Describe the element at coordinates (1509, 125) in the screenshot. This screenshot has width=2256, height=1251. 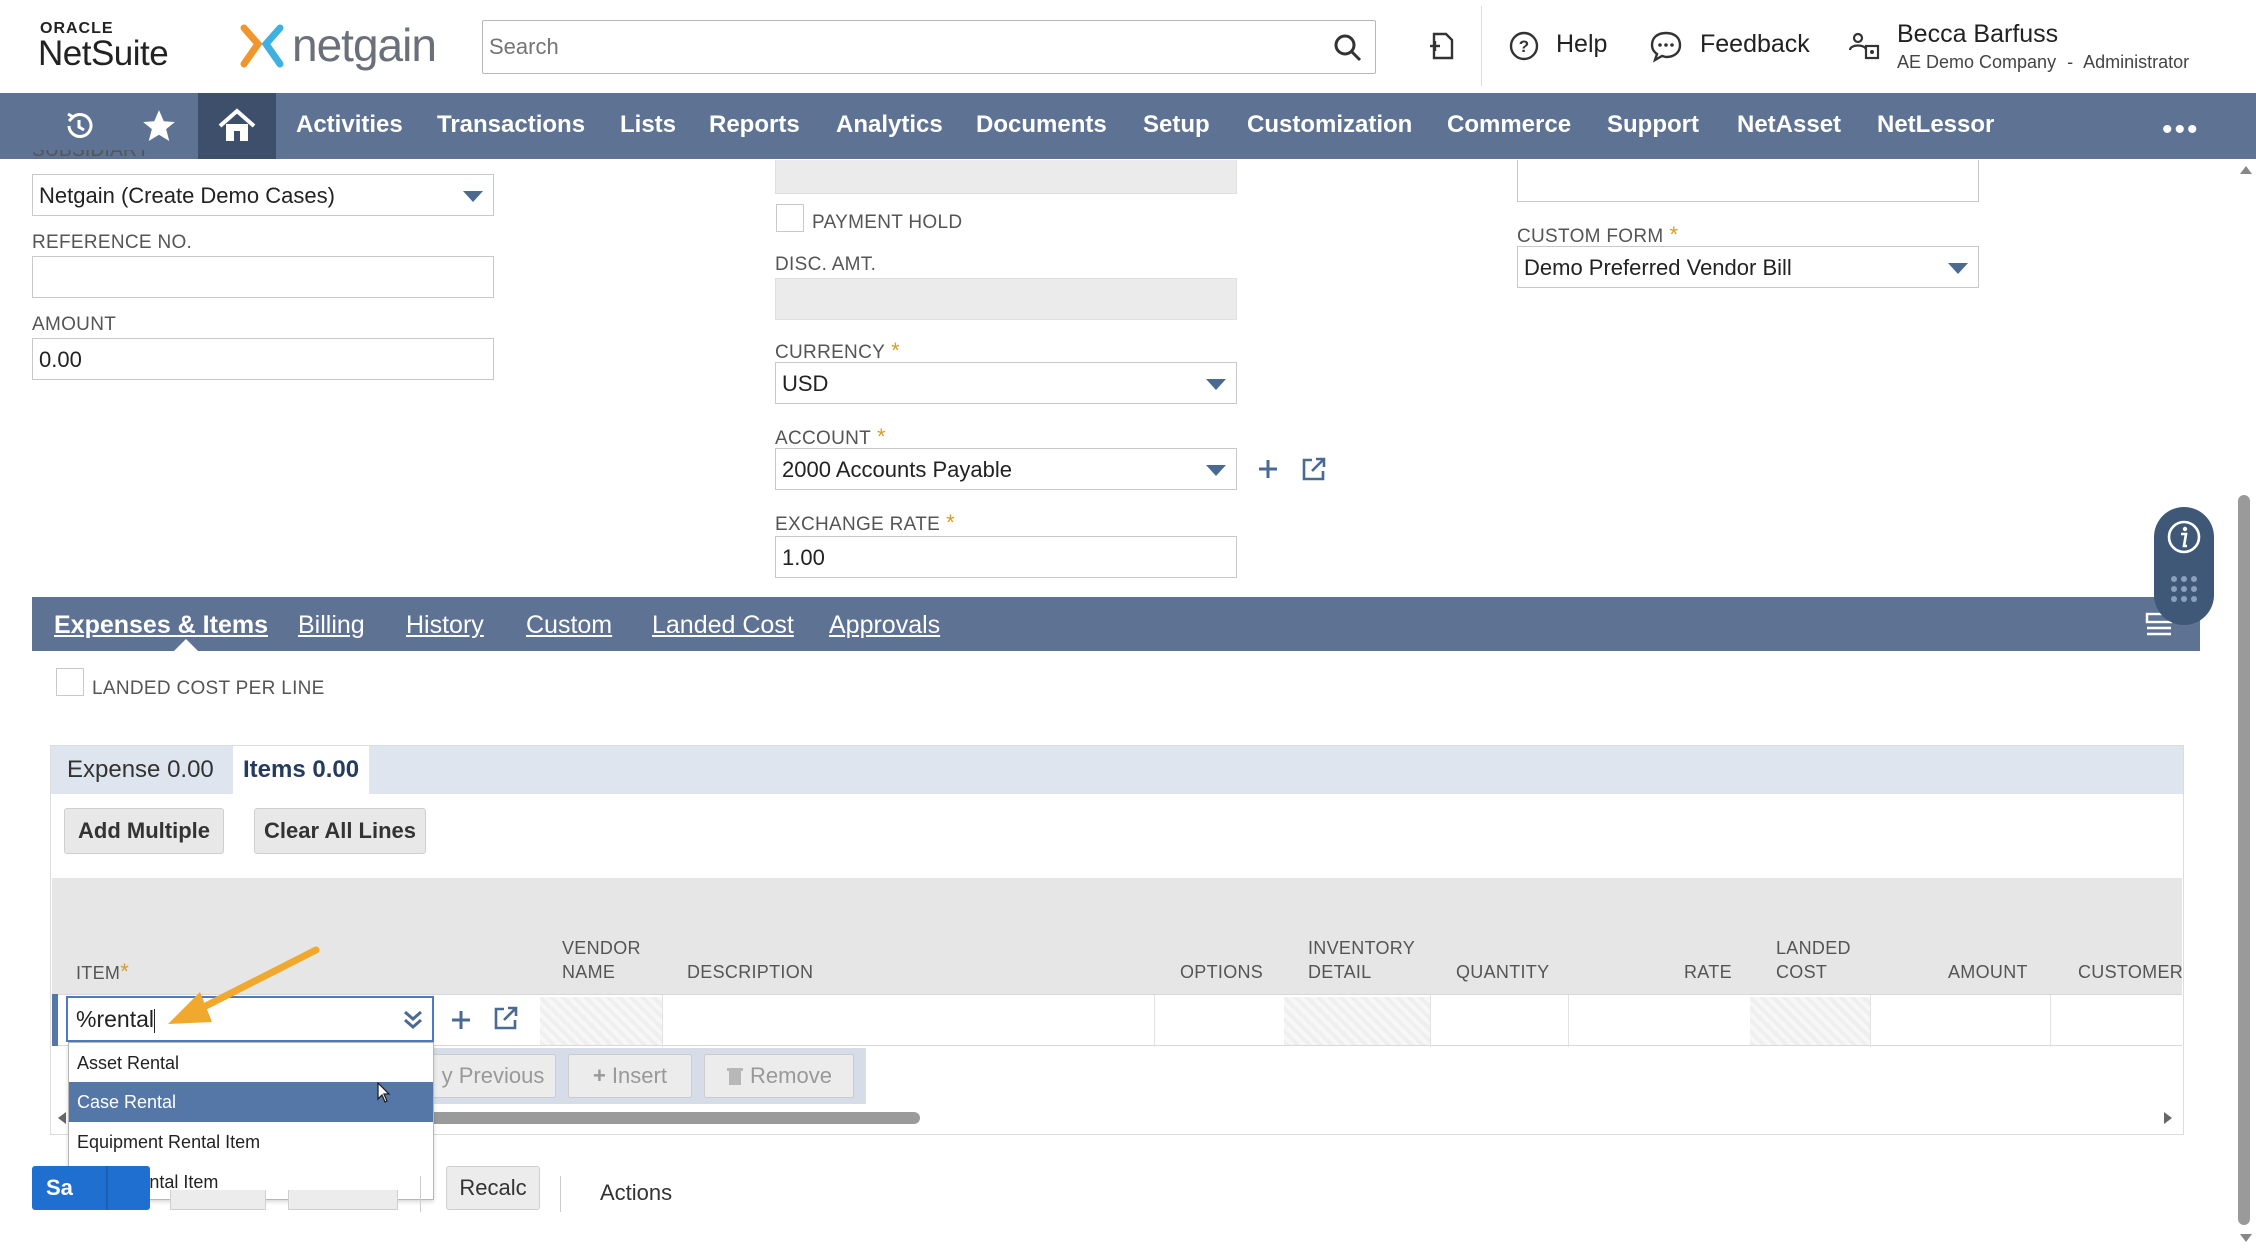
I see `nav-commerce: Commerce` at that location.